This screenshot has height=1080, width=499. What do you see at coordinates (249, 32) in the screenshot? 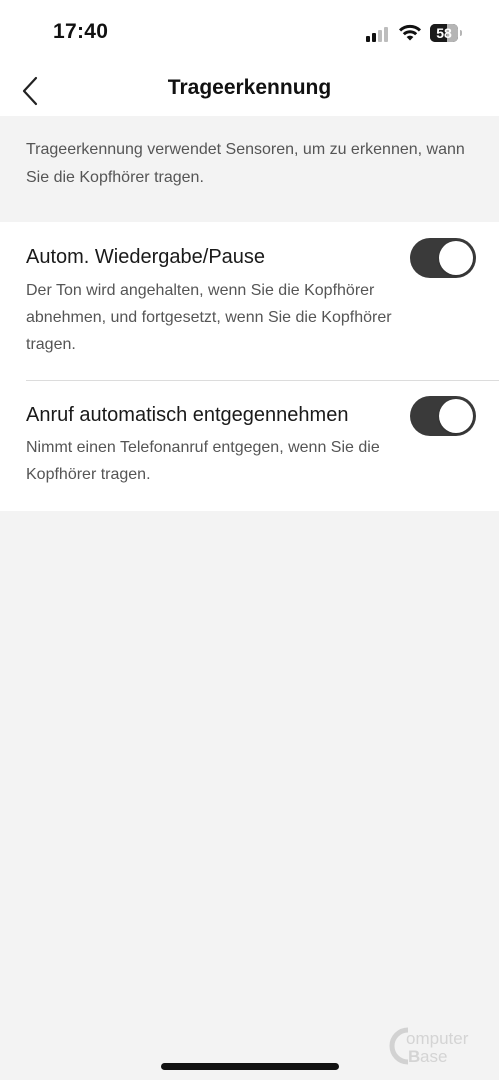
I see `status-bar: 17:40 58` at bounding box center [249, 32].